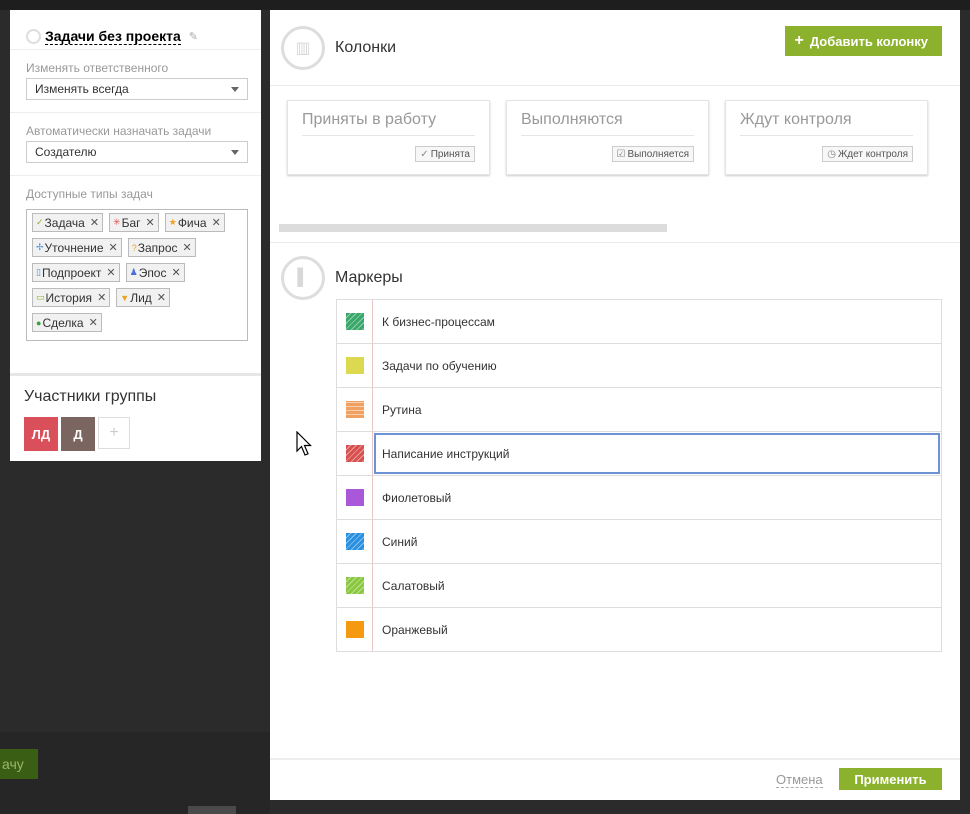  I want to click on pencil-icon: ✎, so click(193, 36).